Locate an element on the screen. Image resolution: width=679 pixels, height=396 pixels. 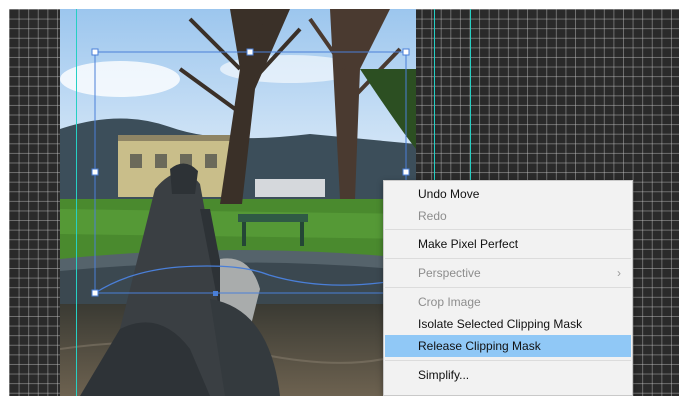
menu-item-label: Redo is located at coordinates (432, 216).